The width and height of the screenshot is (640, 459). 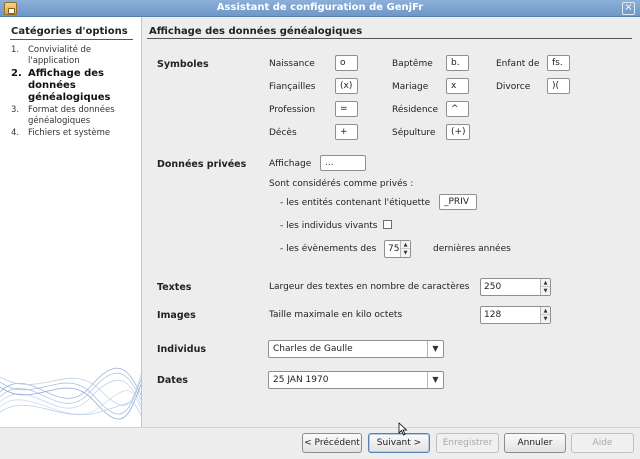 I want to click on window-title: Assistant de configuration de GenjFr, so click(x=320, y=7).